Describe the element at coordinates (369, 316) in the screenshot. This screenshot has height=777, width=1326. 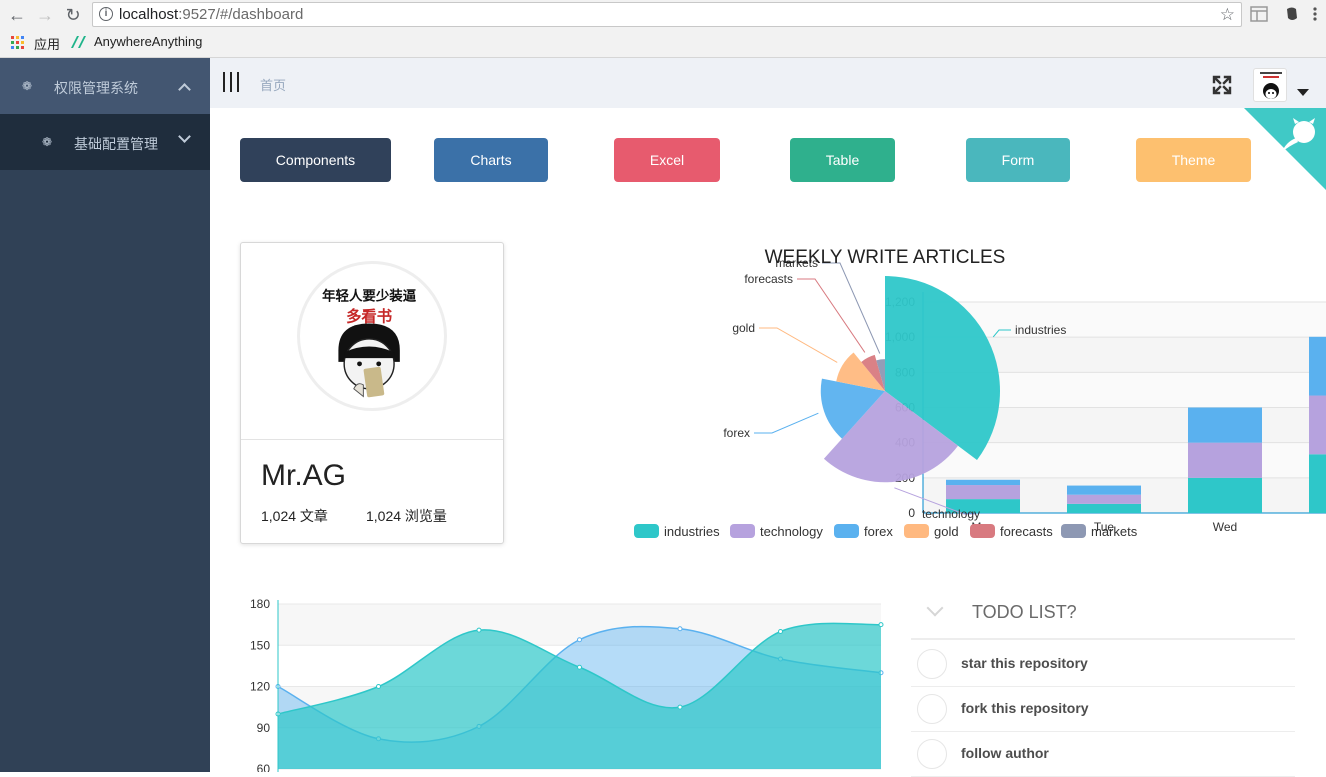
I see `avatar-caption-2: 多看书` at that location.